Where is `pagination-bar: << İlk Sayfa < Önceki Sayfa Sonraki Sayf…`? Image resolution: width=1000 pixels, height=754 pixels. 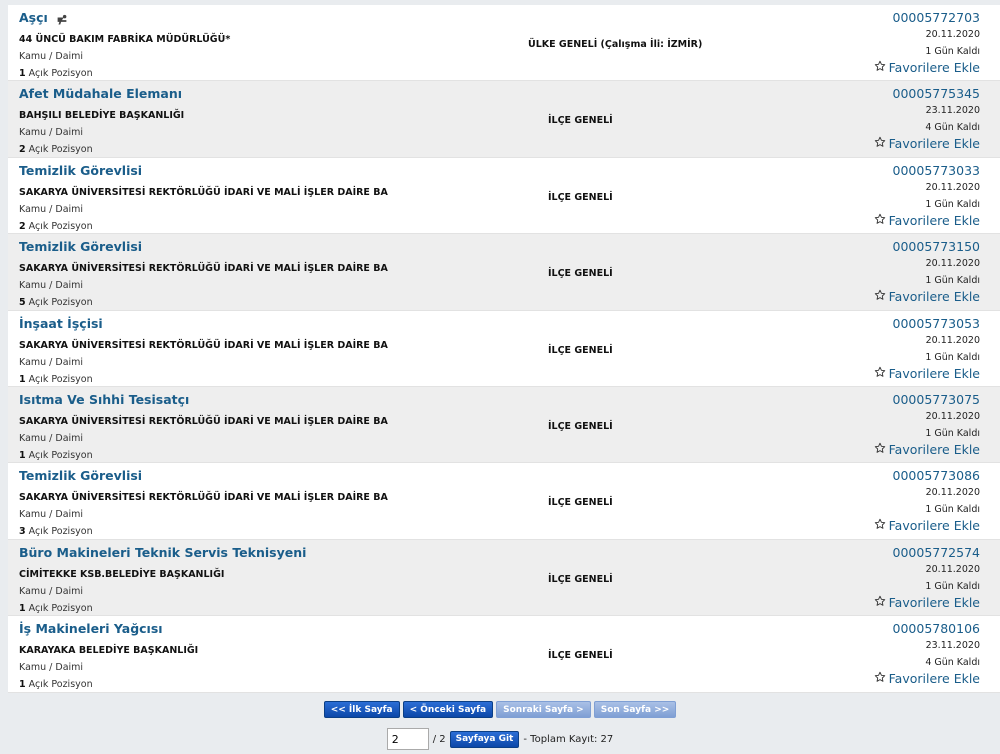 pagination-bar: << İlk Sayfa < Önceki Sayfa Sonraki Sayf… is located at coordinates (500, 709).